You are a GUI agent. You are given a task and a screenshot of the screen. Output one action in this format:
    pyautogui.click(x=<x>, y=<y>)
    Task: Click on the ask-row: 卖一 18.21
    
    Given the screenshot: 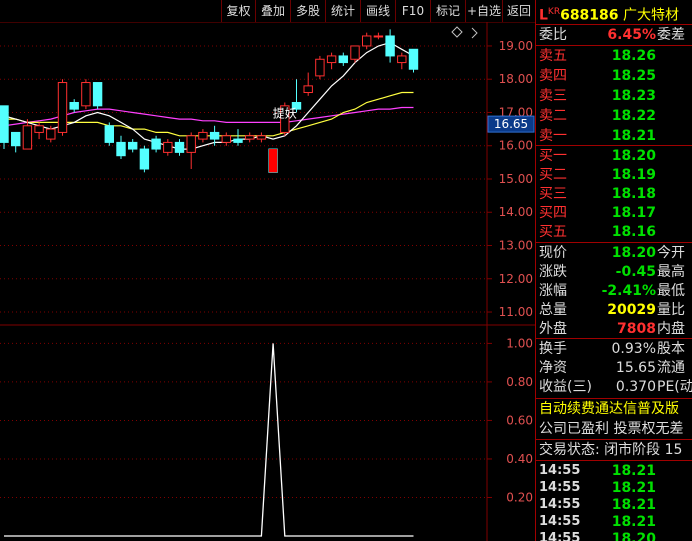 What is the action you would take?
    pyautogui.click(x=615, y=136)
    